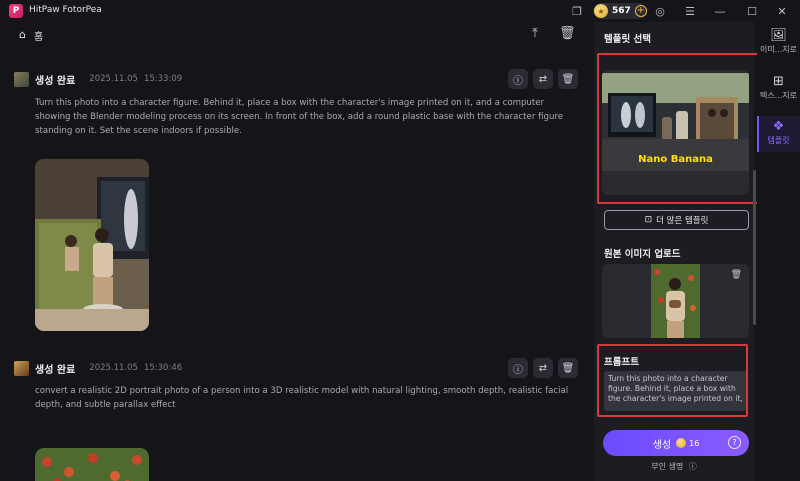 This screenshot has height=481, width=800. I want to click on entry-time: 15:30:46, so click(163, 368).